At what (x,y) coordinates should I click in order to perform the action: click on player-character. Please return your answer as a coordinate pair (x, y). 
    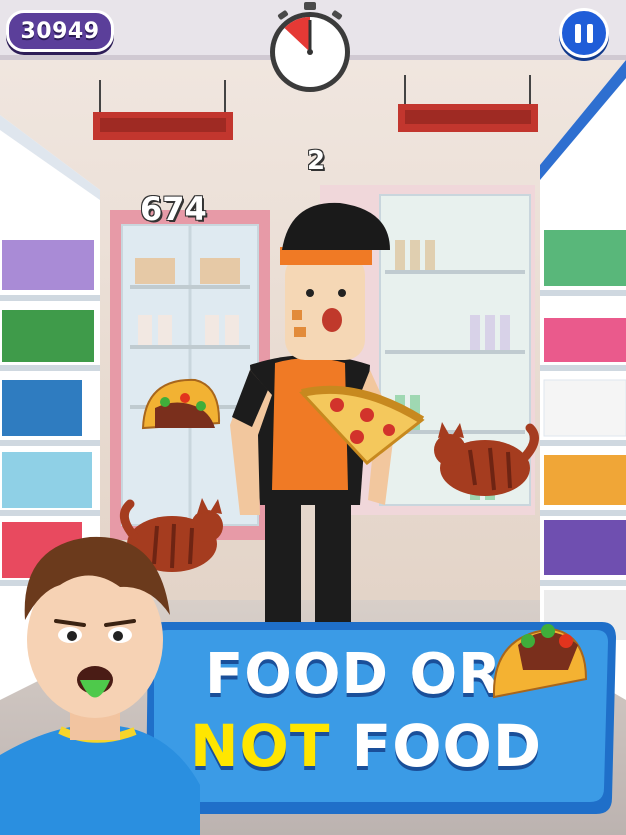
    Looking at the image, I should click on (100, 685).